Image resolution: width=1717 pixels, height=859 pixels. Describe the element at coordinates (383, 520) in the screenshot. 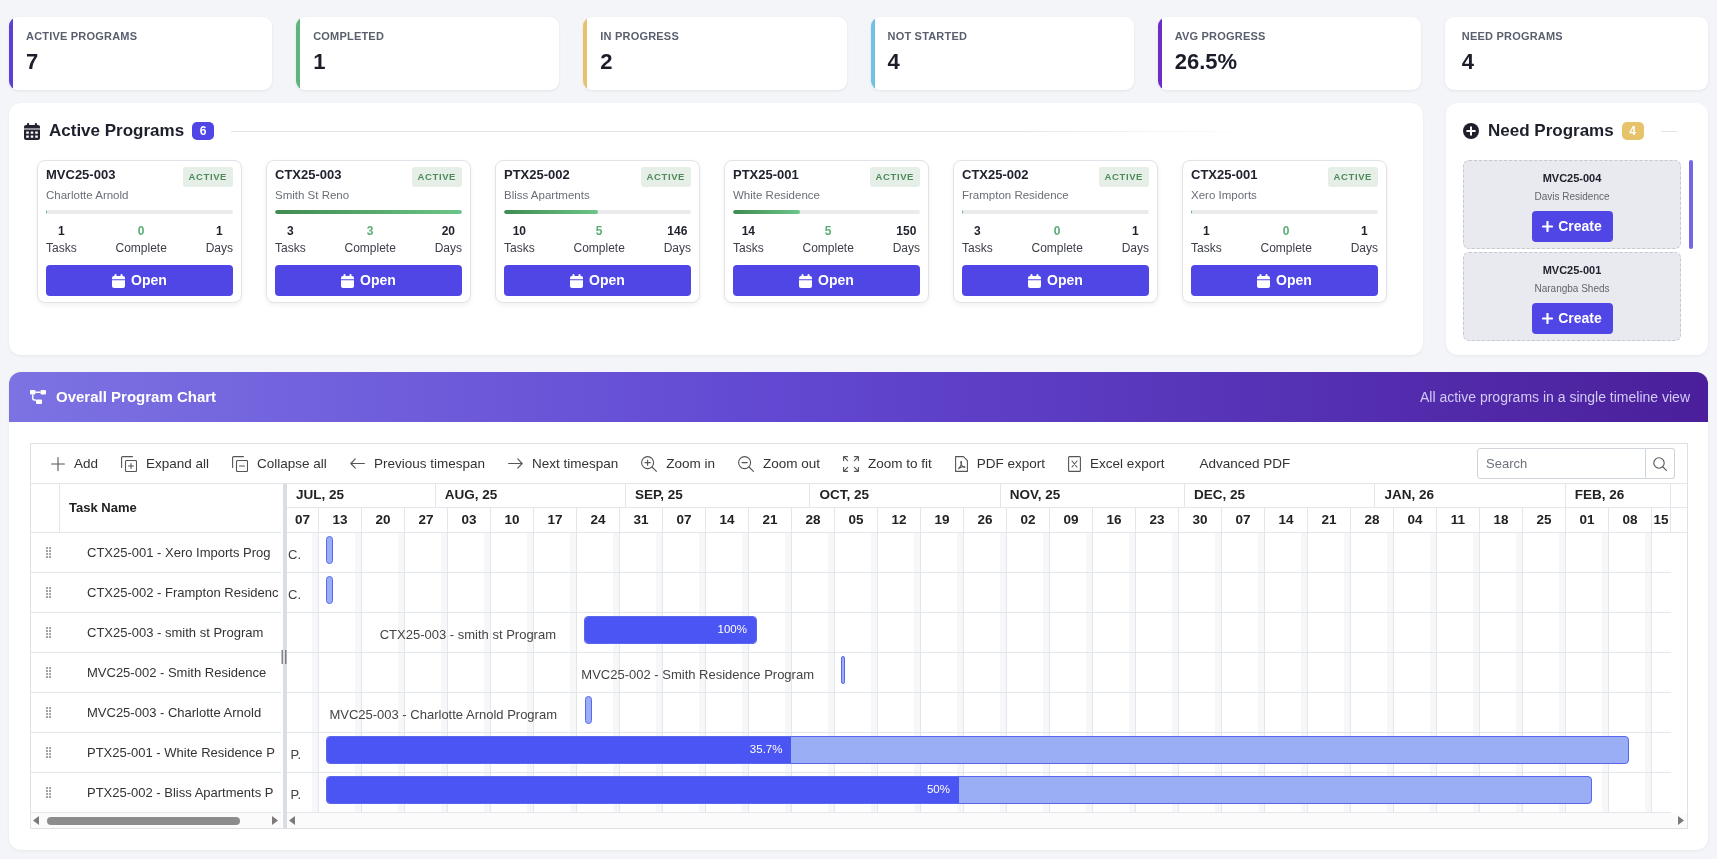

I see `week-header: 20` at that location.